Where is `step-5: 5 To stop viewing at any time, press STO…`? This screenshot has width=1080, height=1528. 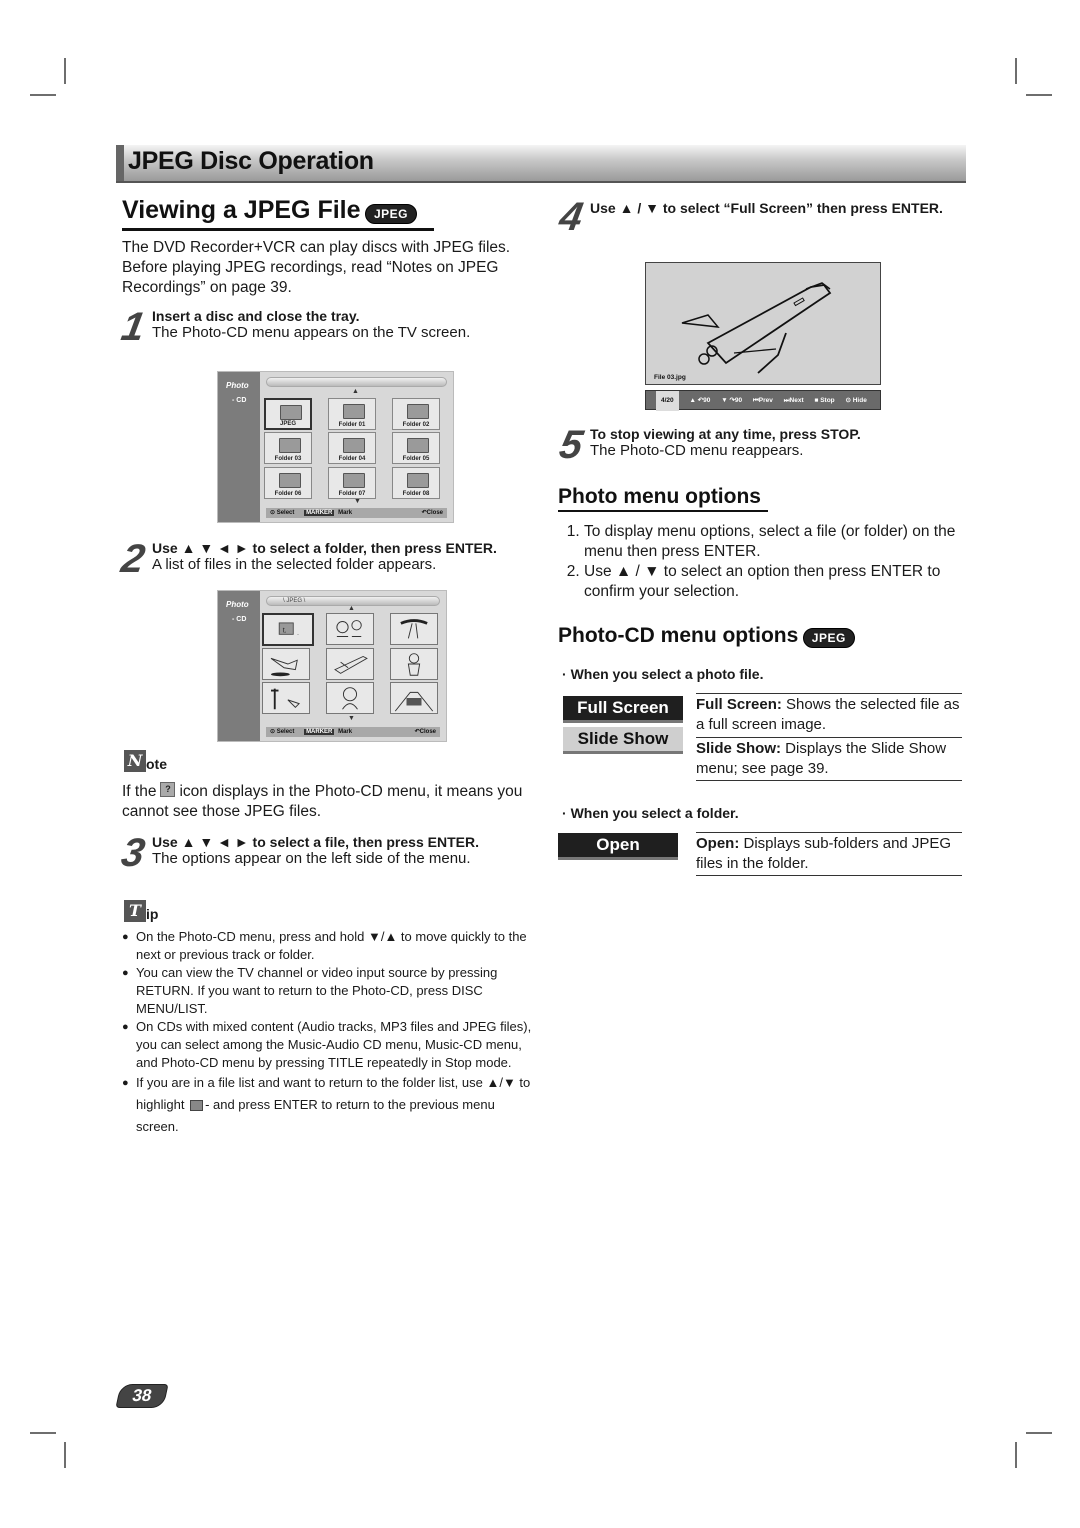
step-5: 5 To stop viewing at any time, press STO… is located at coordinates (763, 445).